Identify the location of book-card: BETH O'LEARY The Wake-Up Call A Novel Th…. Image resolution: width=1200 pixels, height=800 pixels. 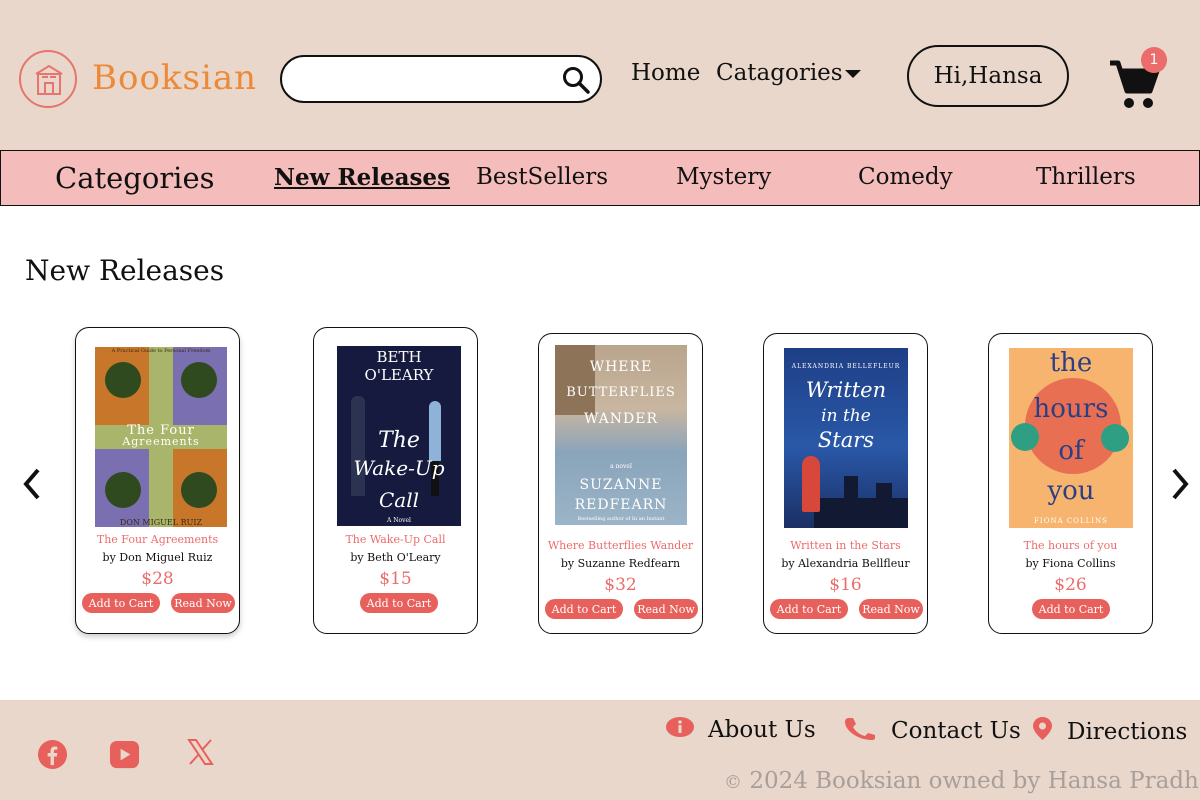
(395, 480).